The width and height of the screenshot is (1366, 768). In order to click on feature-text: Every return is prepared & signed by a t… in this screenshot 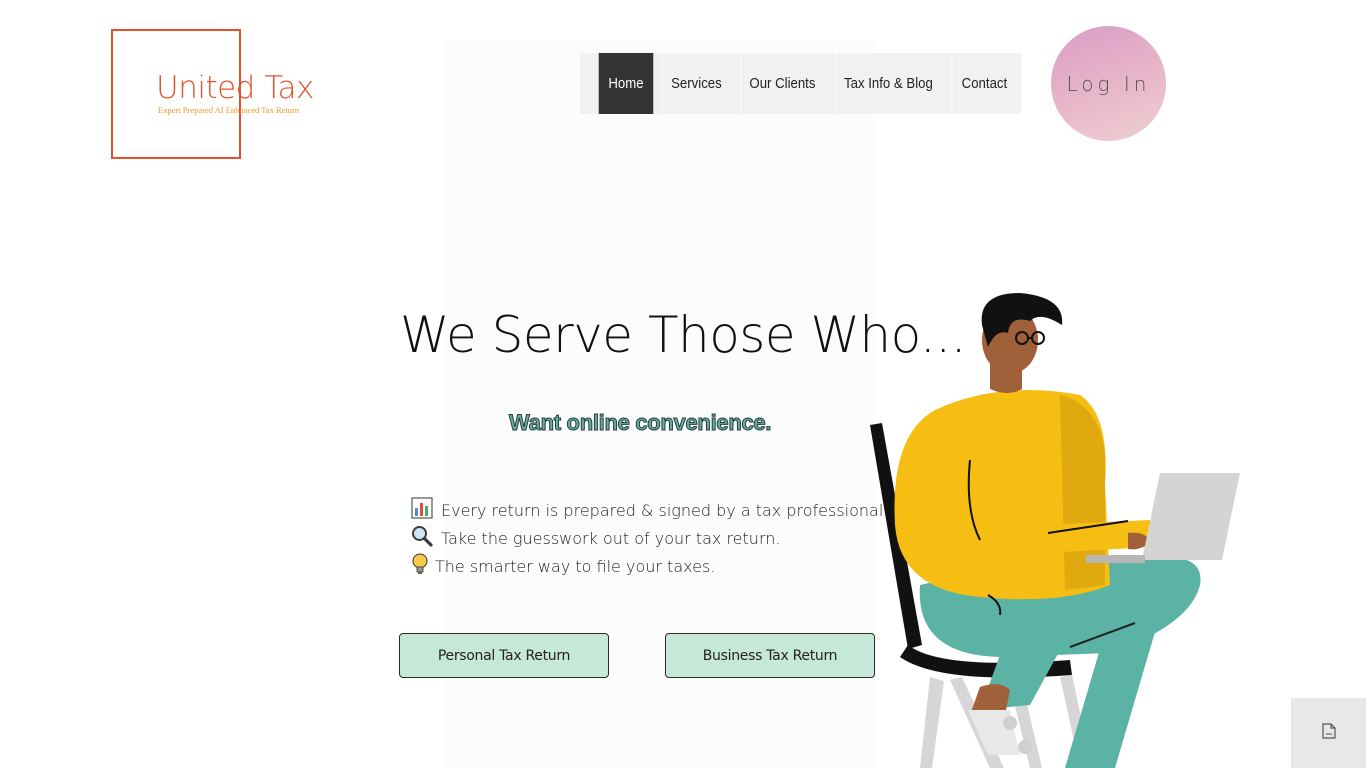, I will do `click(665, 510)`.